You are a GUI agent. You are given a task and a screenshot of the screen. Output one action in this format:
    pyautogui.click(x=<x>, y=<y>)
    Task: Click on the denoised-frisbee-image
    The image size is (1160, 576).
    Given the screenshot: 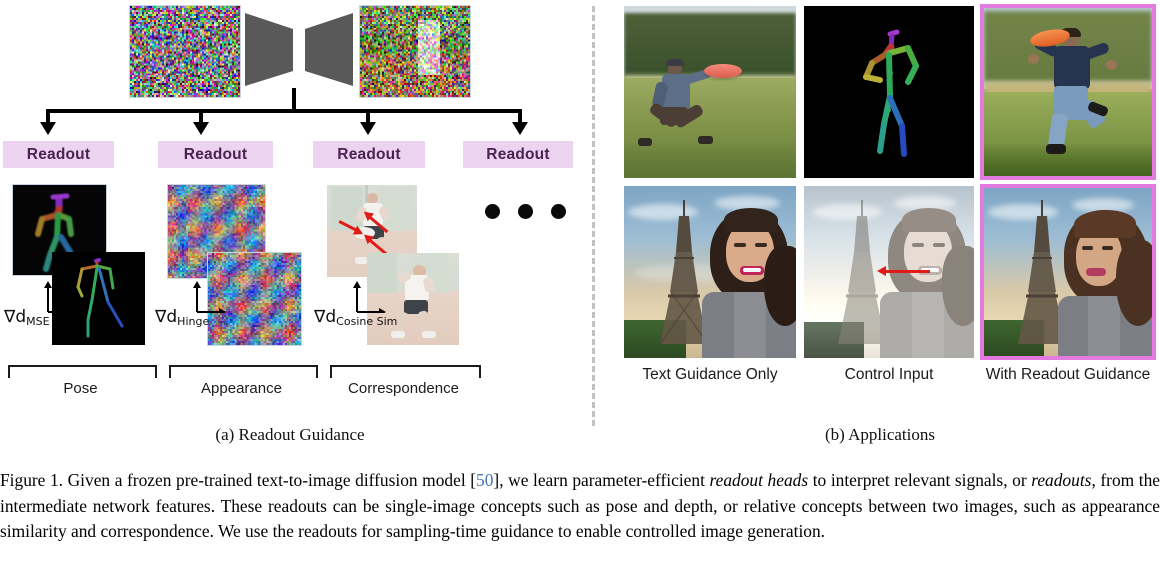 What is the action you would take?
    pyautogui.click(x=415, y=51)
    